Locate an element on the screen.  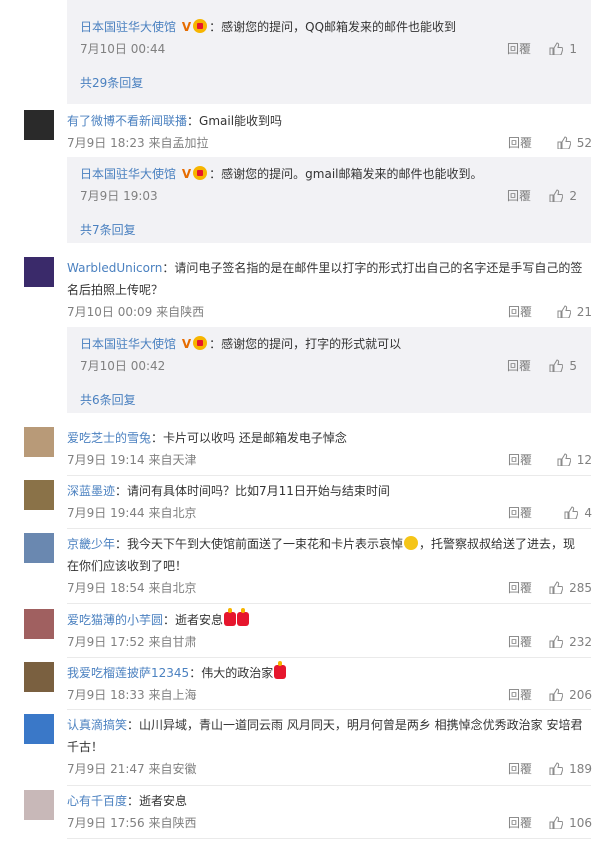
comment-meta: 7月9日 18:33 来自上海 回覆 206 is located at coordinates (329, 695).